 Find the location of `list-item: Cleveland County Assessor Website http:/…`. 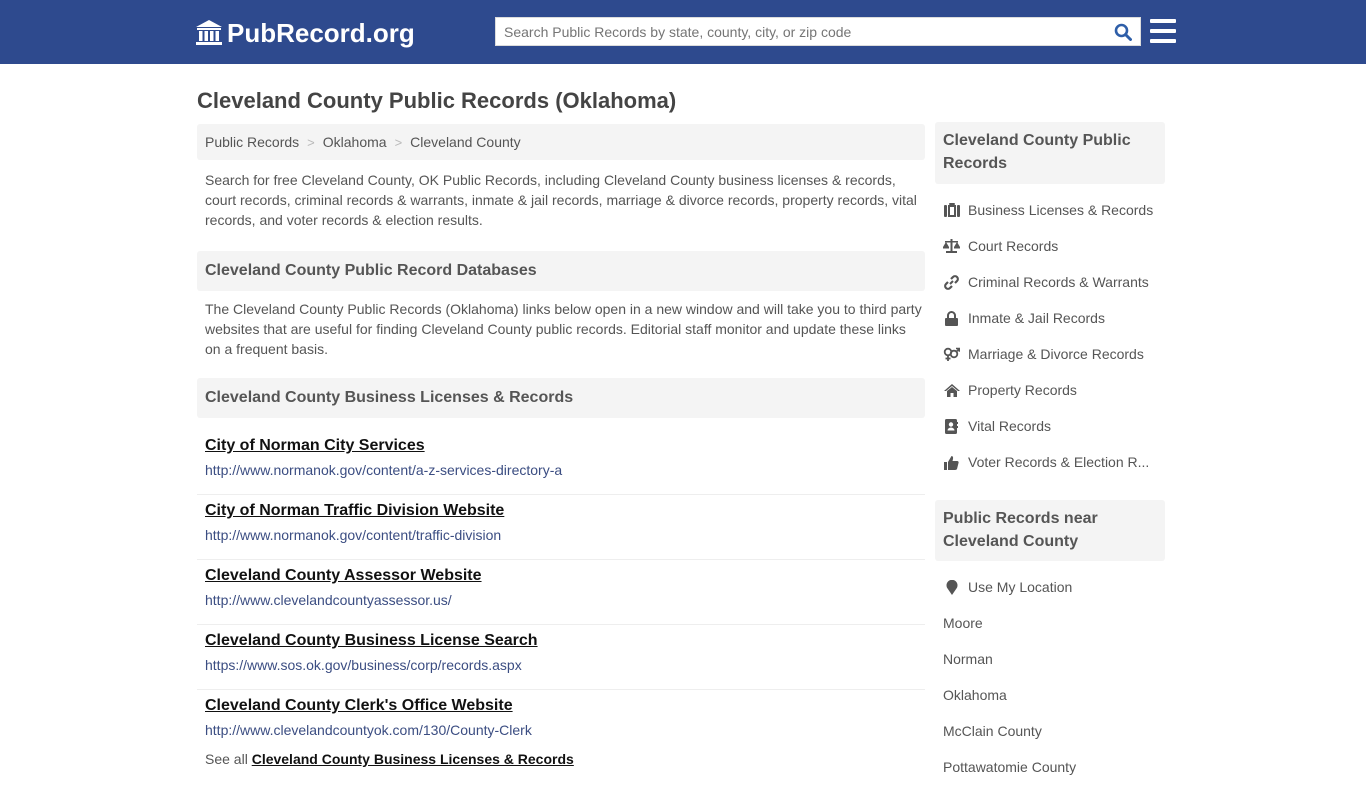

list-item: Cleveland County Assessor Website http:/… is located at coordinates (561, 592).